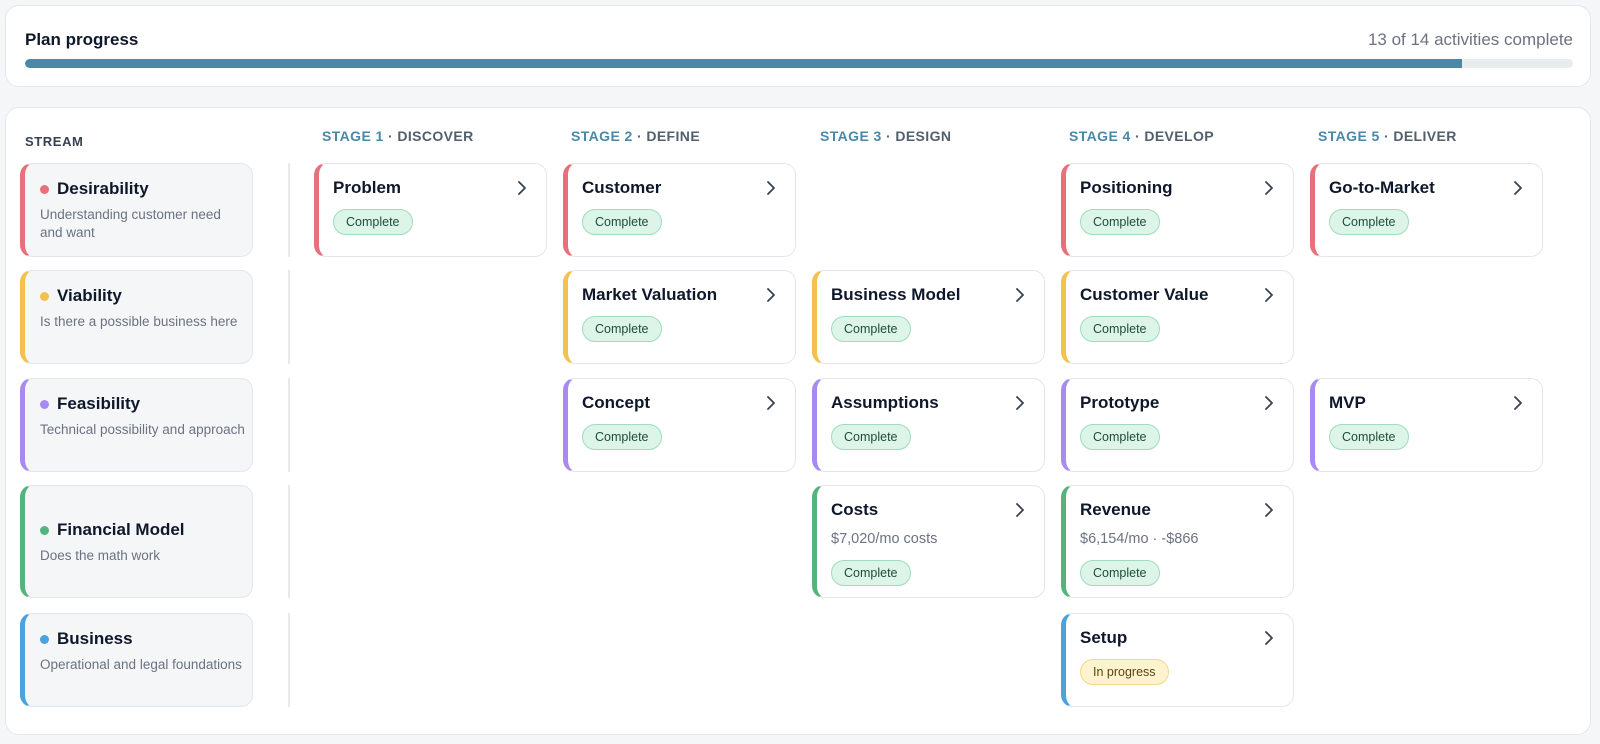 This screenshot has height=744, width=1600. Describe the element at coordinates (121, 529) in the screenshot. I see `stream-name: Financial Model` at that location.